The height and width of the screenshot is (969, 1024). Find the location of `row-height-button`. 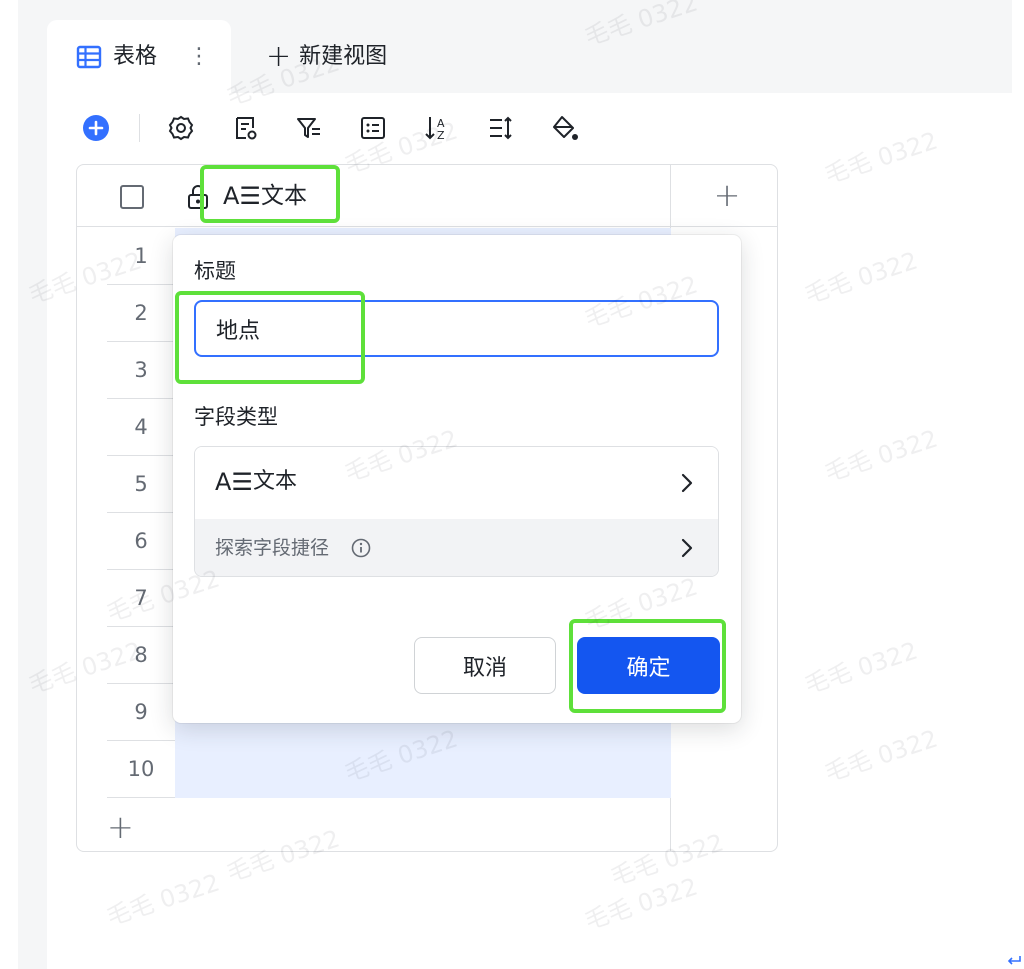

row-height-button is located at coordinates (501, 128).